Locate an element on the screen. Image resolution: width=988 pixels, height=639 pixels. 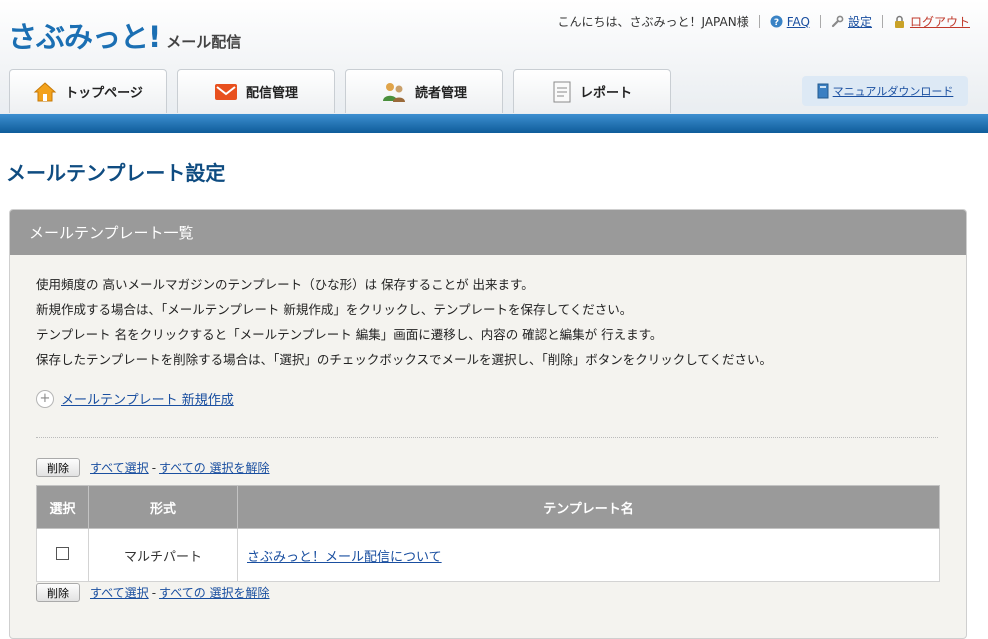
settings-link: 設定 is located at coordinates (860, 21).